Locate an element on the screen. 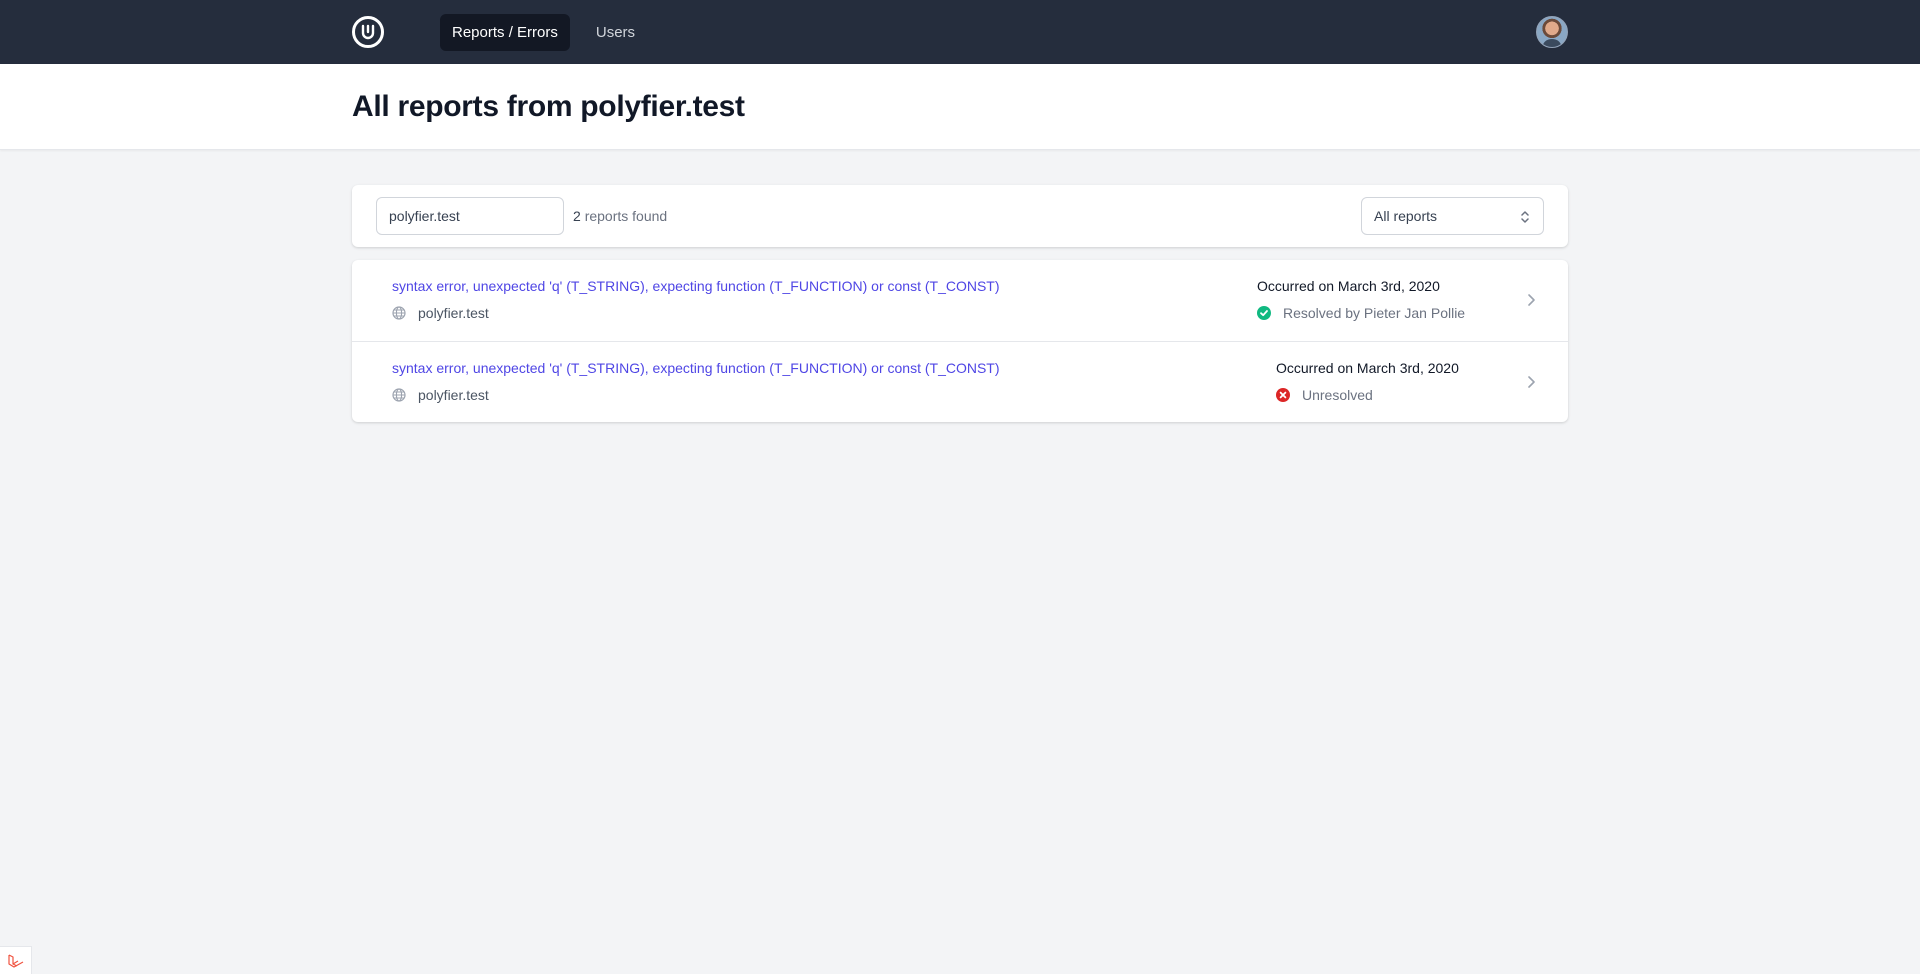  chevron-up-down-icon is located at coordinates (1525, 218).